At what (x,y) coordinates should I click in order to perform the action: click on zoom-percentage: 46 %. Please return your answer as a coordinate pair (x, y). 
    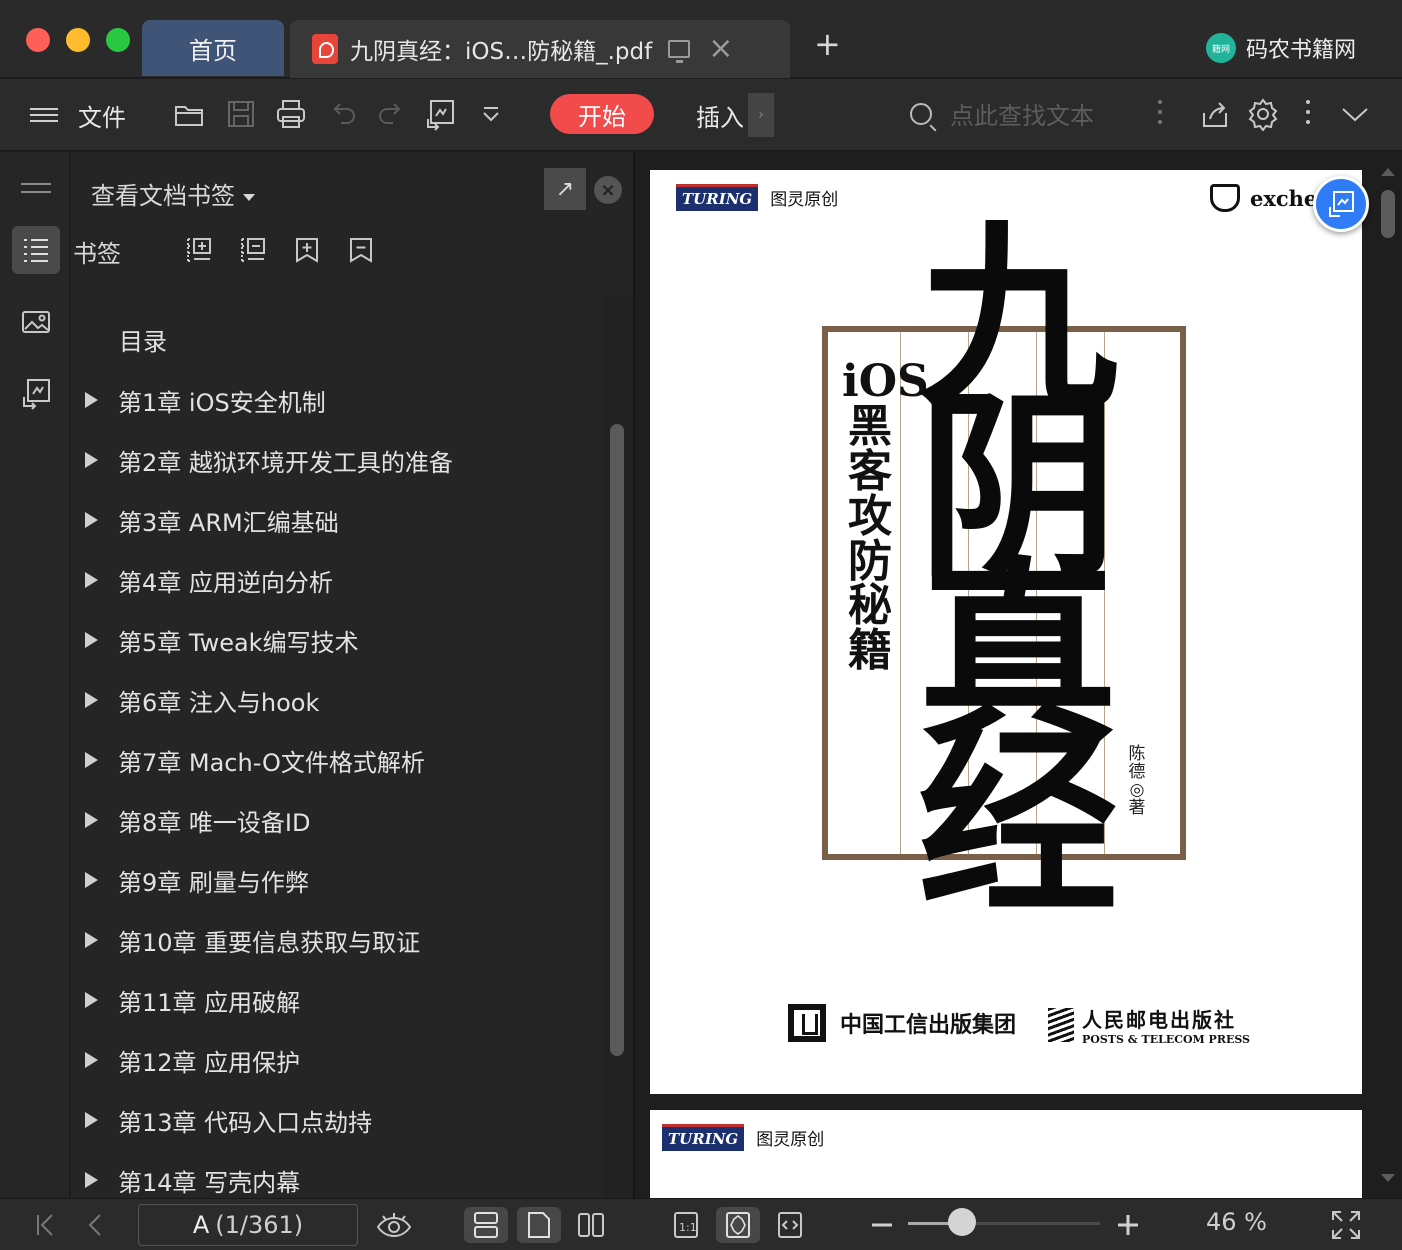
    Looking at the image, I should click on (1236, 1222).